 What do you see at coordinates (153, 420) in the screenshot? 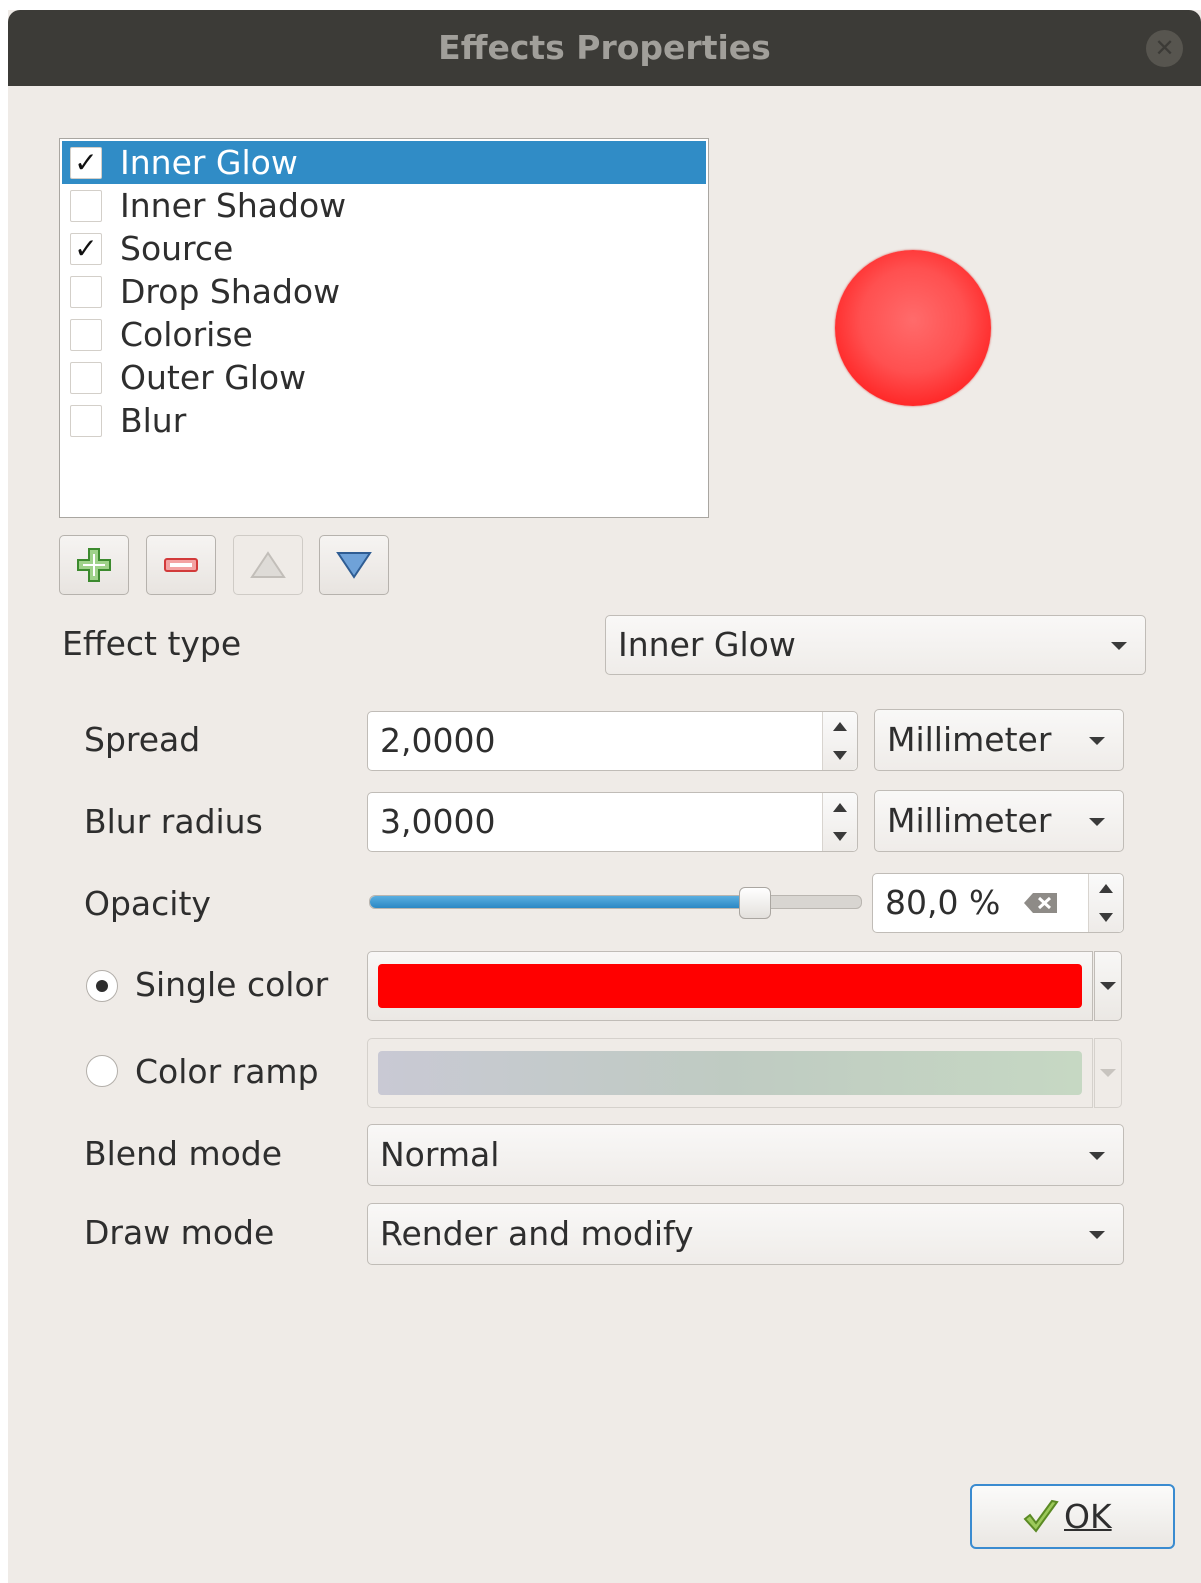
I see `effect-label: Blur` at bounding box center [153, 420].